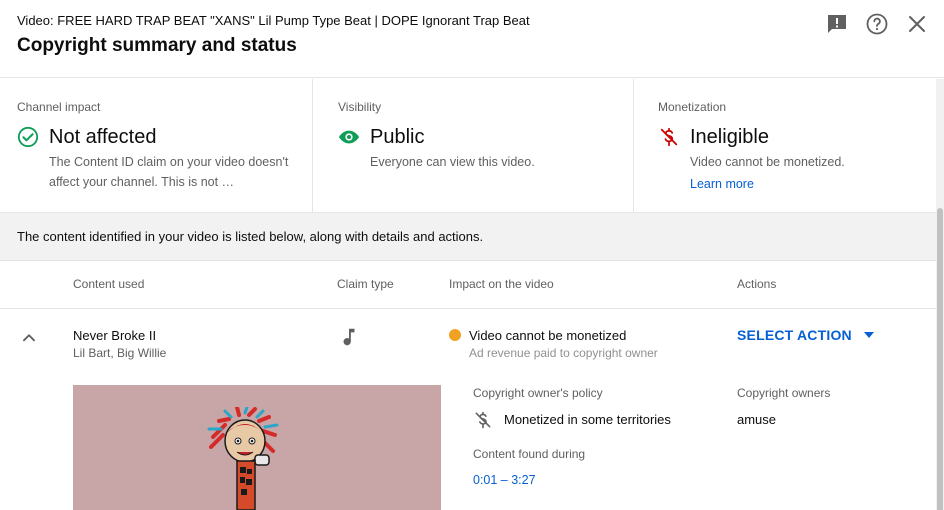  What do you see at coordinates (940, 359) in the screenshot?
I see `scrollbar-thumb` at bounding box center [940, 359].